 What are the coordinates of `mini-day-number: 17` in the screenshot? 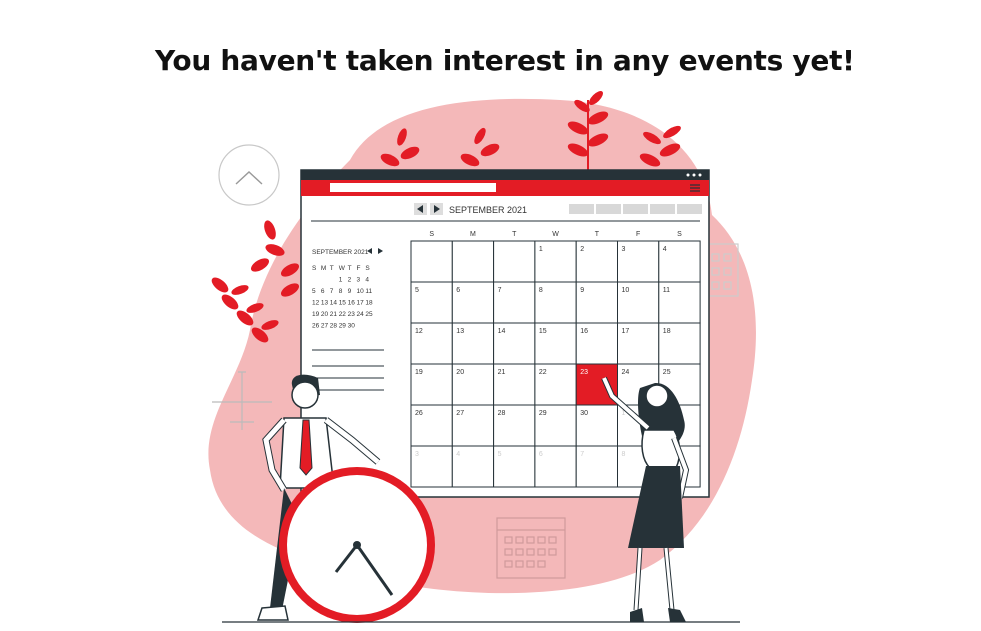 It's located at (361, 303).